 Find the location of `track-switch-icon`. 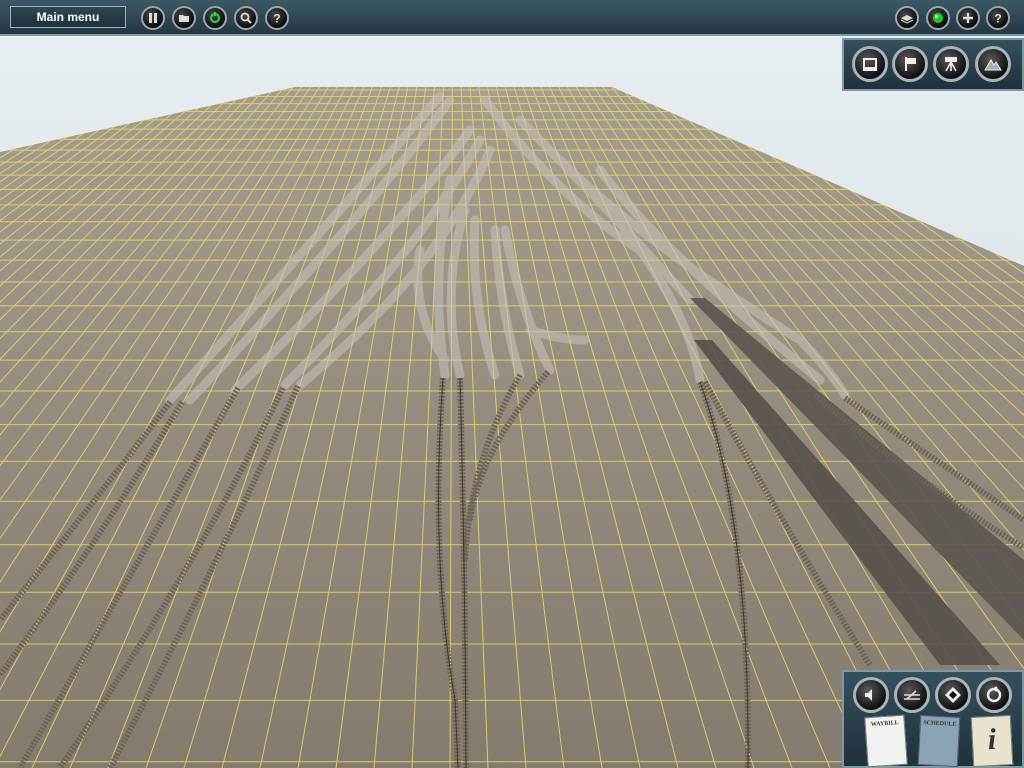

track-switch-icon is located at coordinates (912, 695).